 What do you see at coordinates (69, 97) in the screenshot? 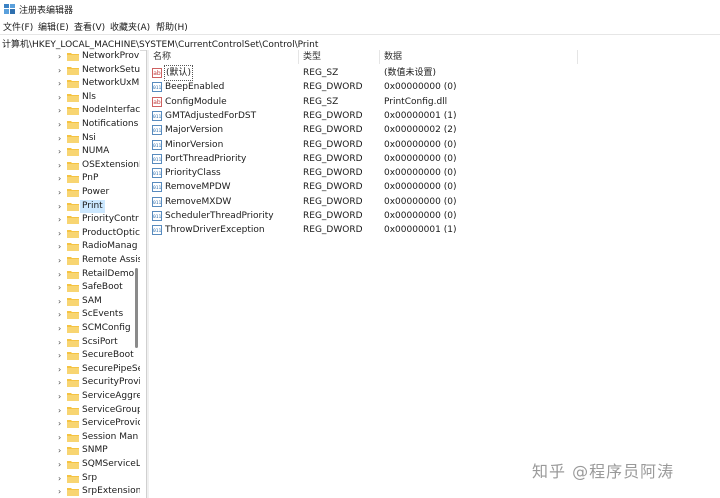
I see `tree-item: › Nls` at bounding box center [69, 97].